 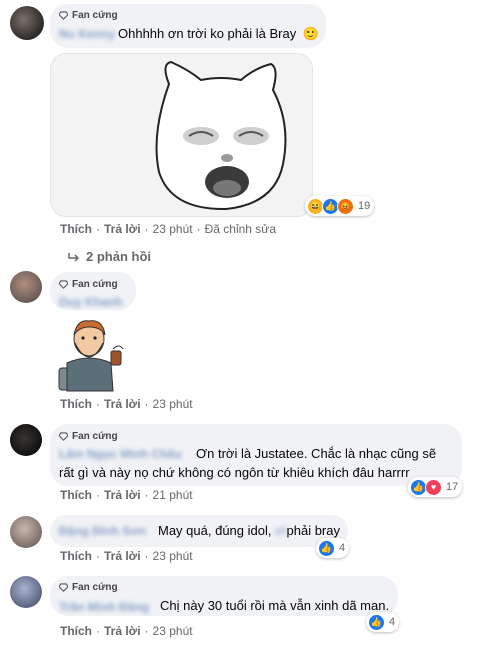 I want to click on comment-text: May quá, đúng idol, ơiphải bray, so click(x=249, y=530).